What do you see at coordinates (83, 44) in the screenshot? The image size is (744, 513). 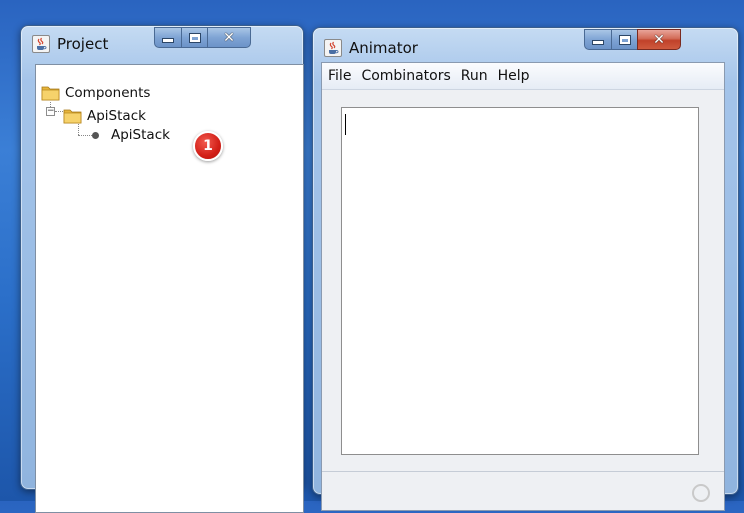 I see `project-window-title: Project` at bounding box center [83, 44].